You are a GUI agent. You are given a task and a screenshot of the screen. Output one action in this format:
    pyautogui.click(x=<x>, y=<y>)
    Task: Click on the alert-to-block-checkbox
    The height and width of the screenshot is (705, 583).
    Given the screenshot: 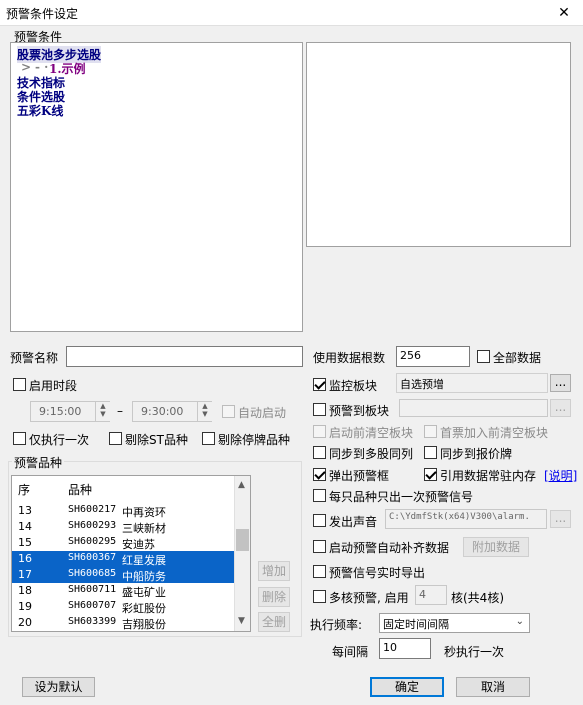 What is the action you would take?
    pyautogui.click(x=319, y=409)
    